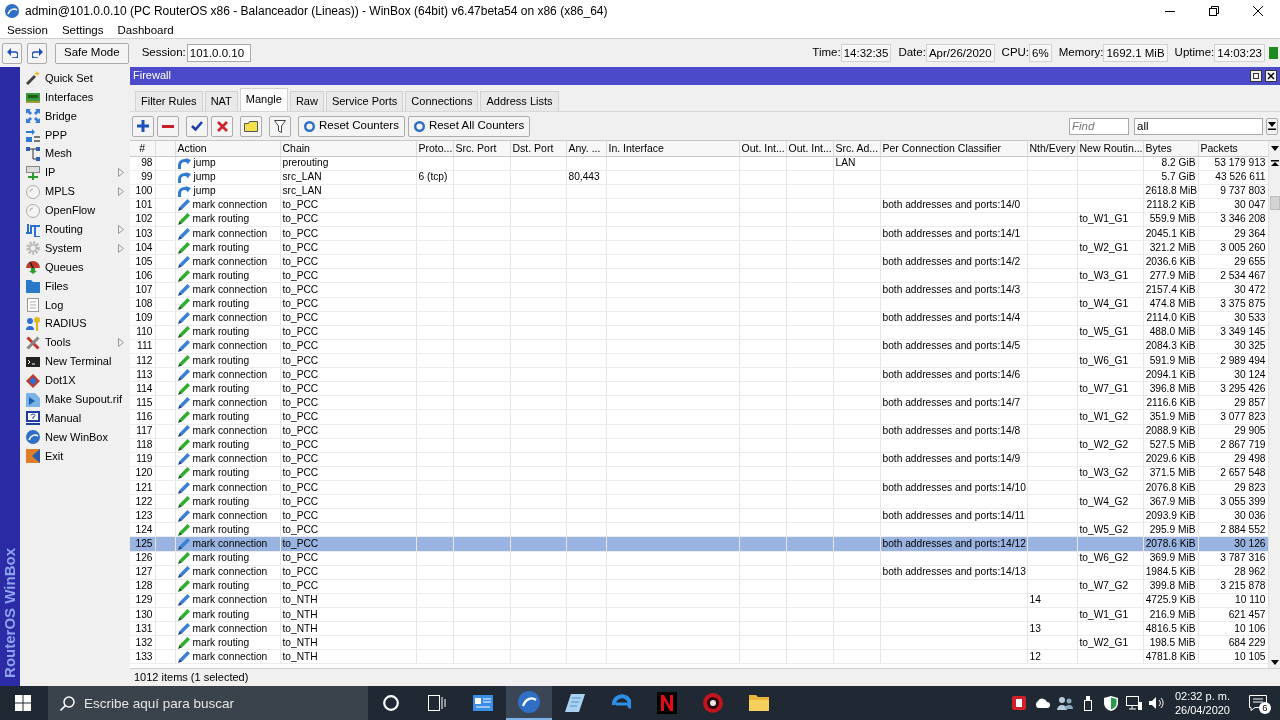  Describe the element at coordinates (218, 53) in the screenshot. I see `session-field: 101.0.0.10` at that location.